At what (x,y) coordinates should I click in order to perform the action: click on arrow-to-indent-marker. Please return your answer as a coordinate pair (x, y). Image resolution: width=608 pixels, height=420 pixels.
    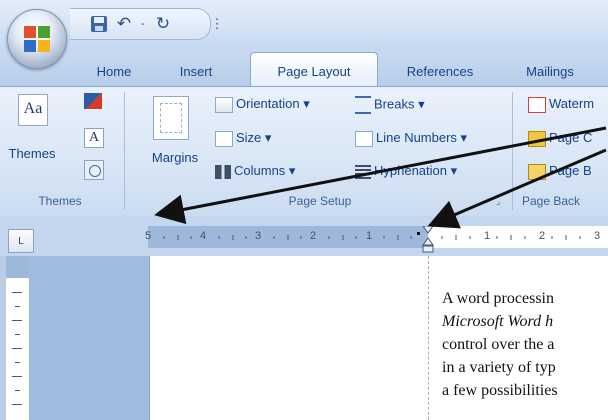
    Looking at the image, I should click on (517, 188).